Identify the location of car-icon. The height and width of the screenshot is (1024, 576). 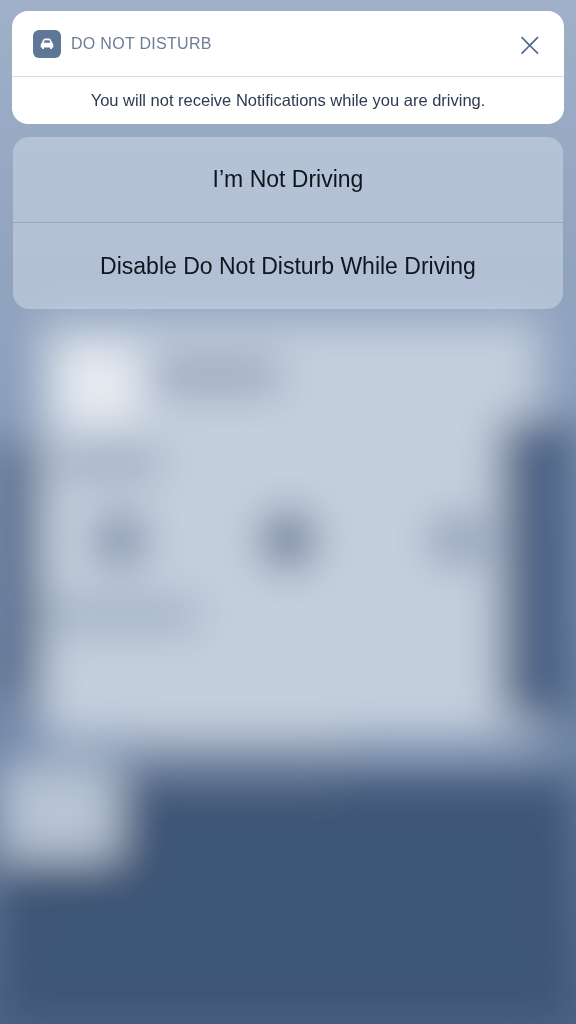
(47, 43).